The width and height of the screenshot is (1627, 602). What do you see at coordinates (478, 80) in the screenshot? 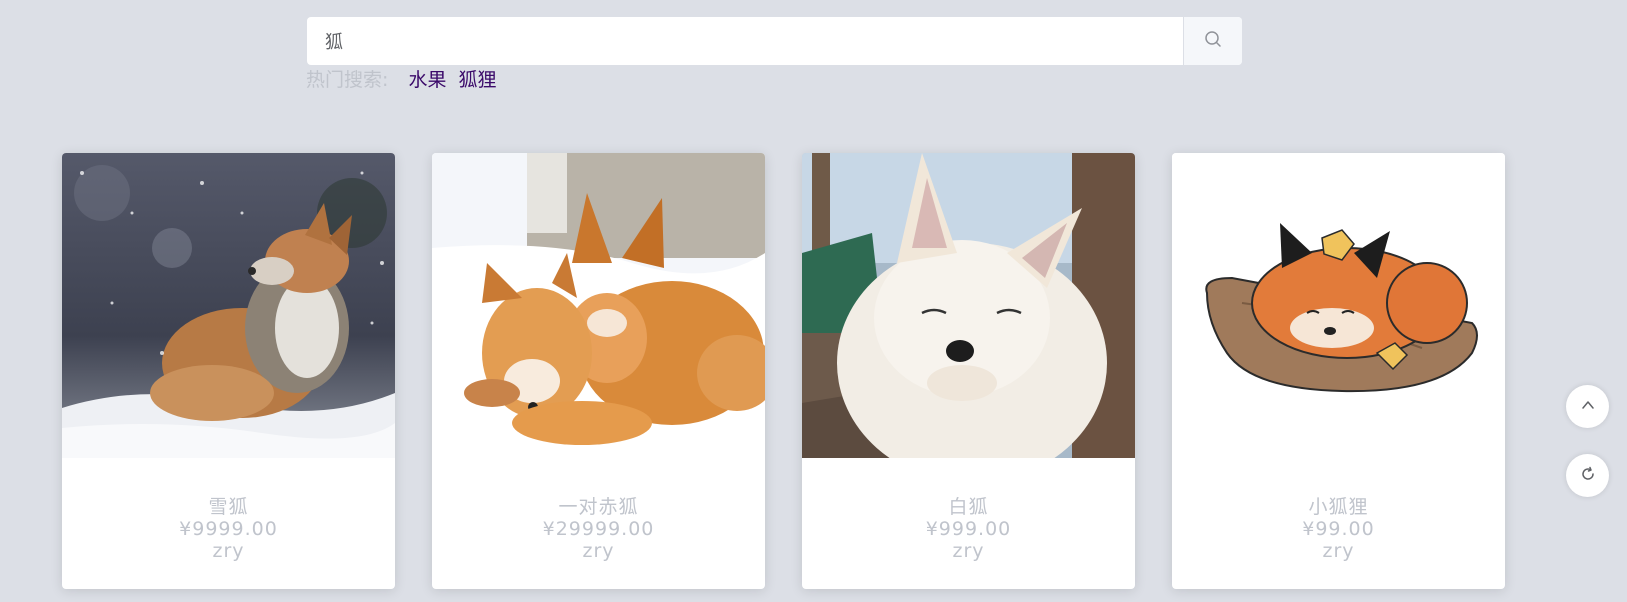
I see `hot-search-link-fox: 狐狸` at bounding box center [478, 80].